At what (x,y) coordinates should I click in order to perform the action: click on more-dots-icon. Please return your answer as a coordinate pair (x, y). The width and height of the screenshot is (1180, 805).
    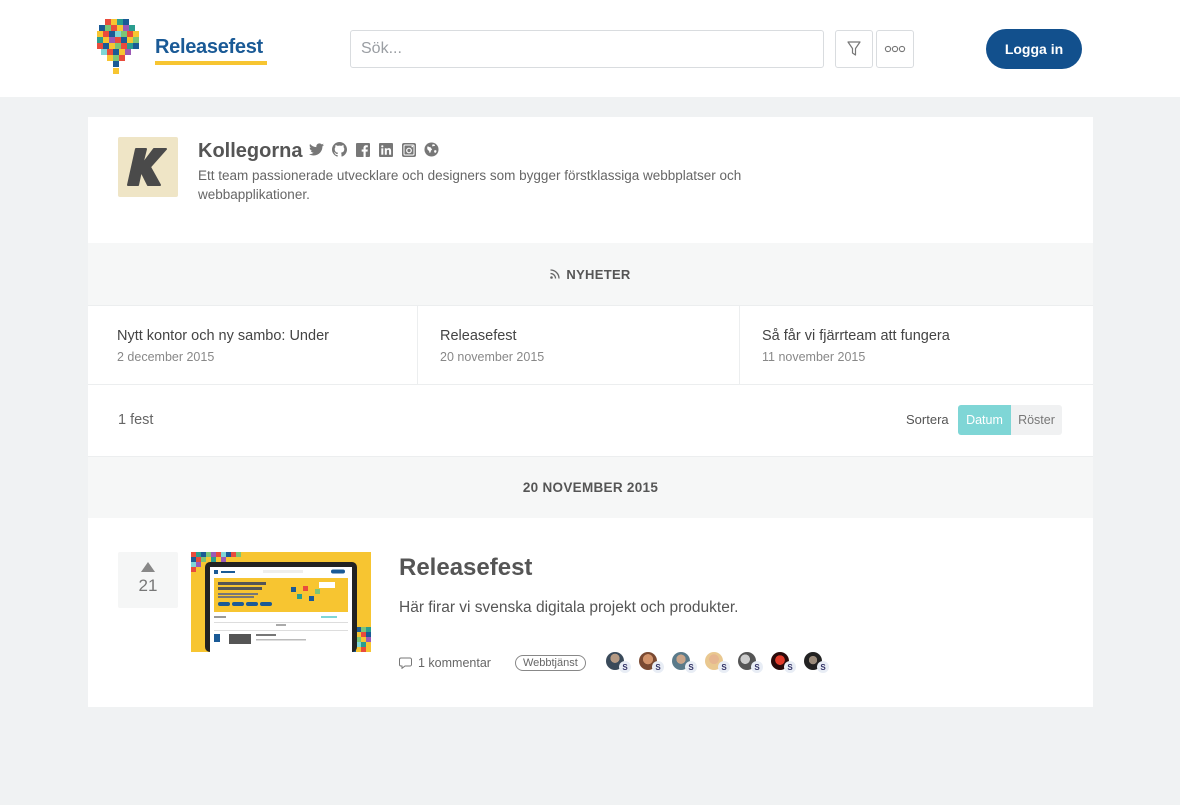
    Looking at the image, I should click on (895, 49).